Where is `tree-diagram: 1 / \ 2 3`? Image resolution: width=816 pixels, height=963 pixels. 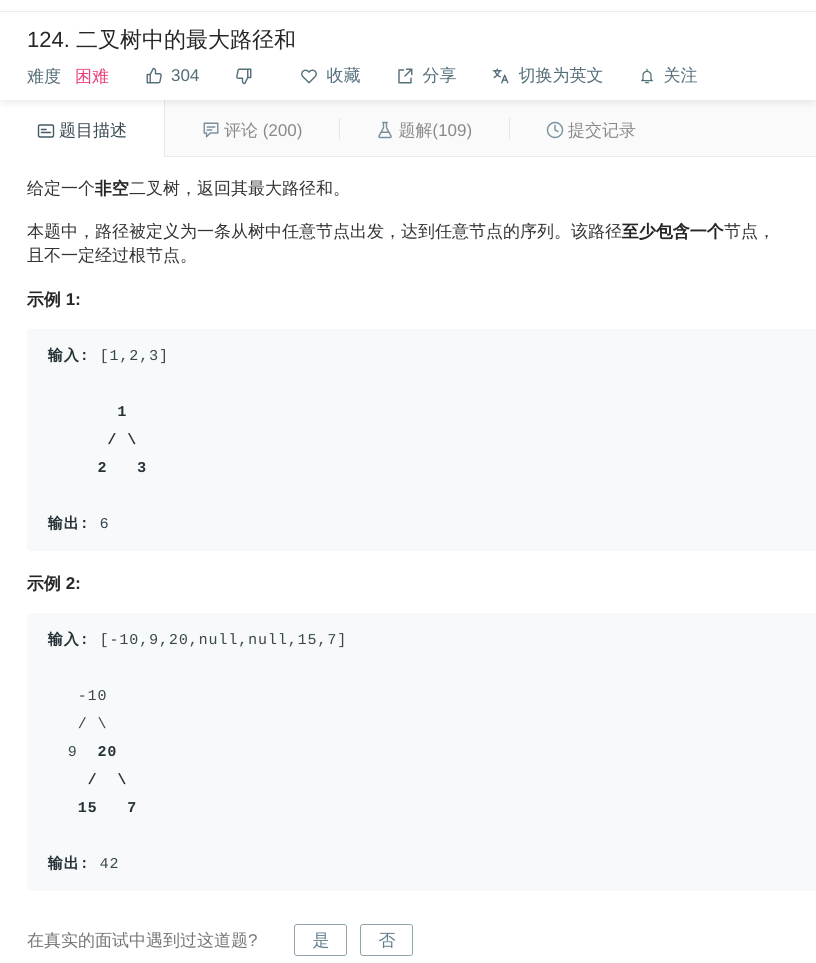
tree-diagram: 1 / \ 2 3 is located at coordinates (122, 441).